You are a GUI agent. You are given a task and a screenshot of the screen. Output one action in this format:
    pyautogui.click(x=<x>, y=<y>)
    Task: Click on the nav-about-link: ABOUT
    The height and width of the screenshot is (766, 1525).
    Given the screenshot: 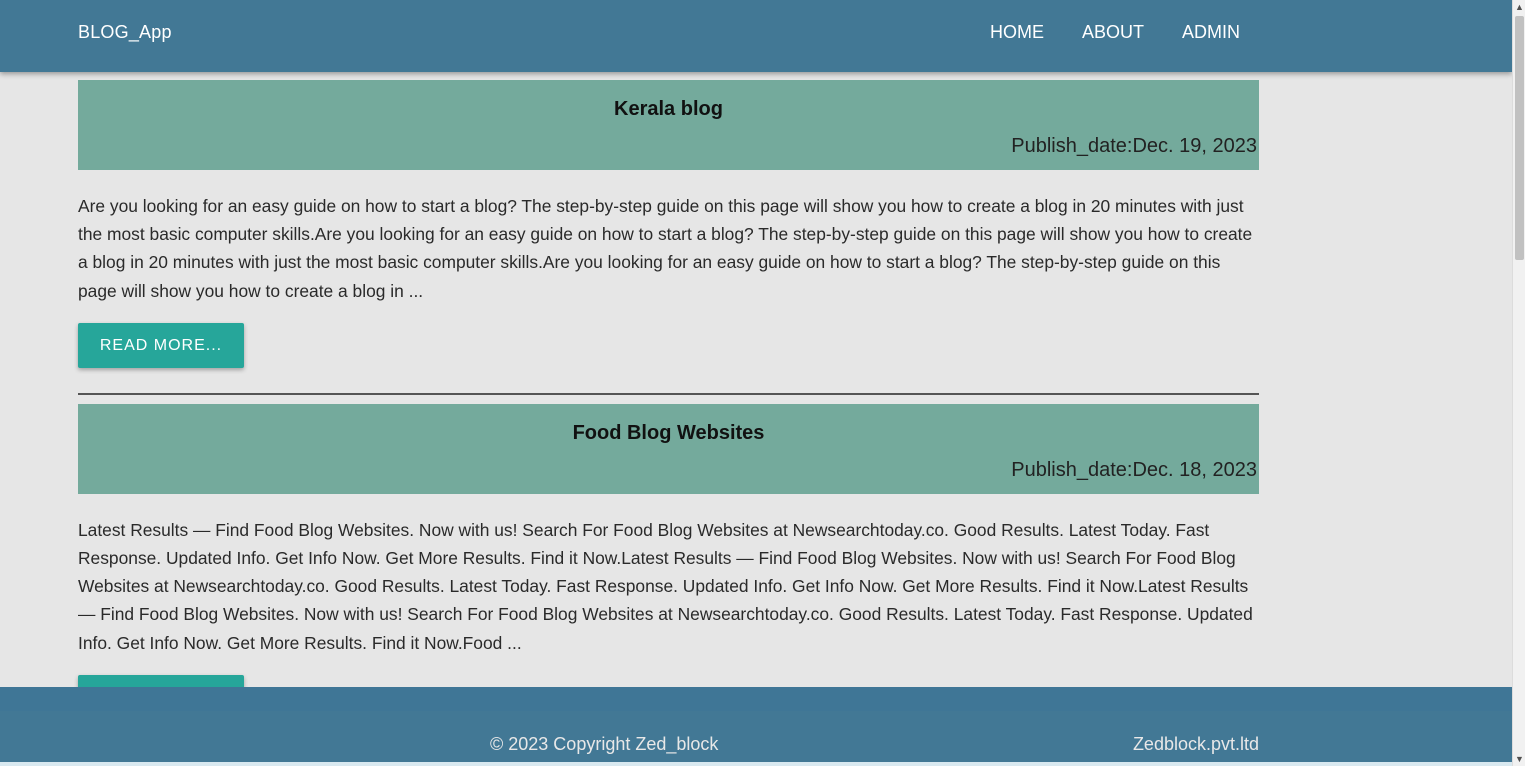 What is the action you would take?
    pyautogui.click(x=1113, y=32)
    